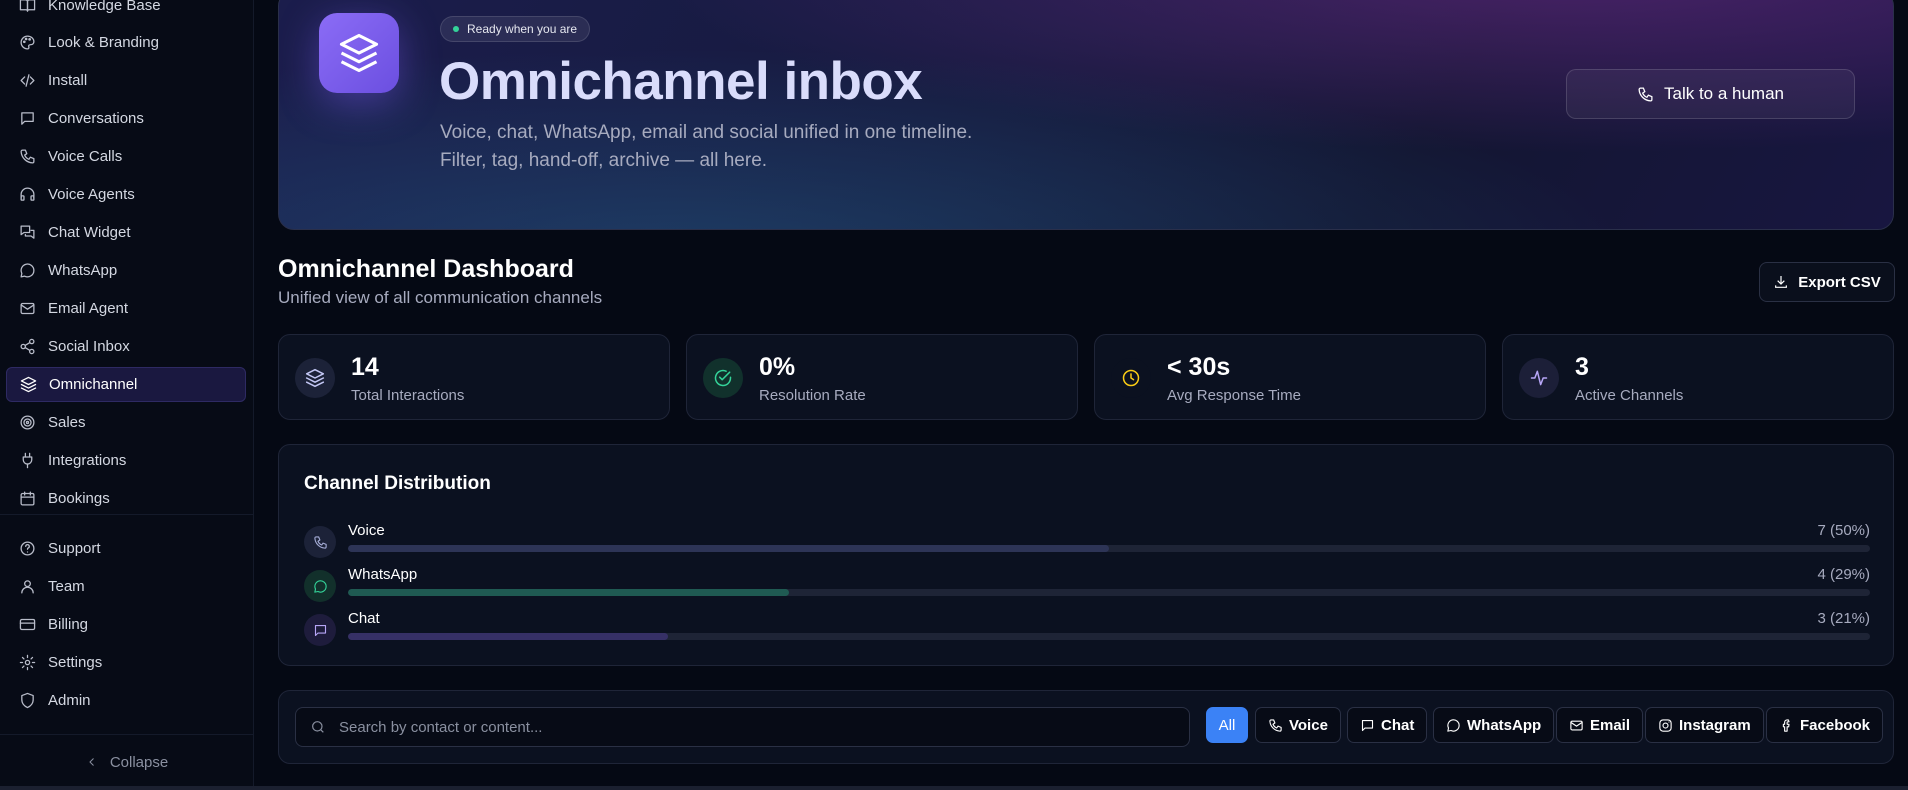  I want to click on stat-card-active-channels: 3 Active Channels, so click(1698, 377).